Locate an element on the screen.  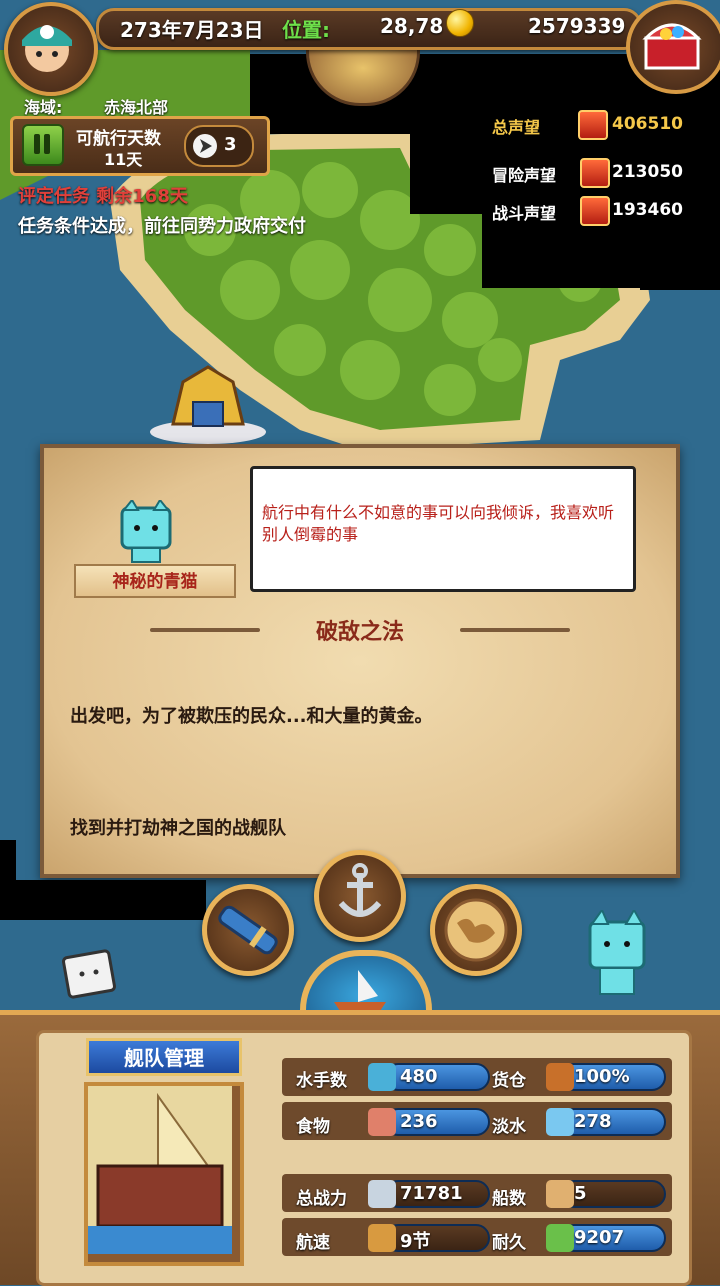
durability-icon is located at coordinates (560, 1238).